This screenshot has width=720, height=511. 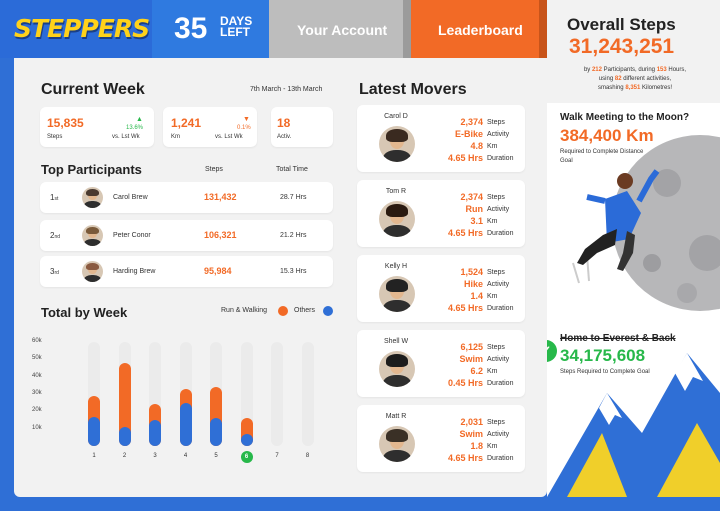 I want to click on rank: 3rd, so click(x=54, y=271).